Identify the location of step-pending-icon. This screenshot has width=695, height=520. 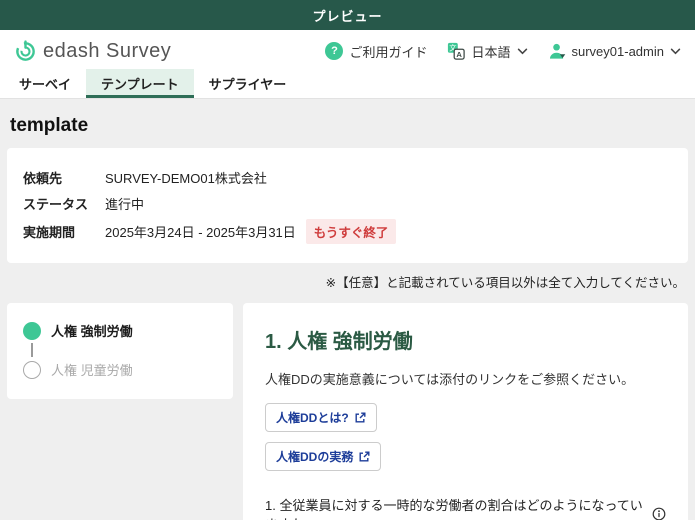
(32, 369).